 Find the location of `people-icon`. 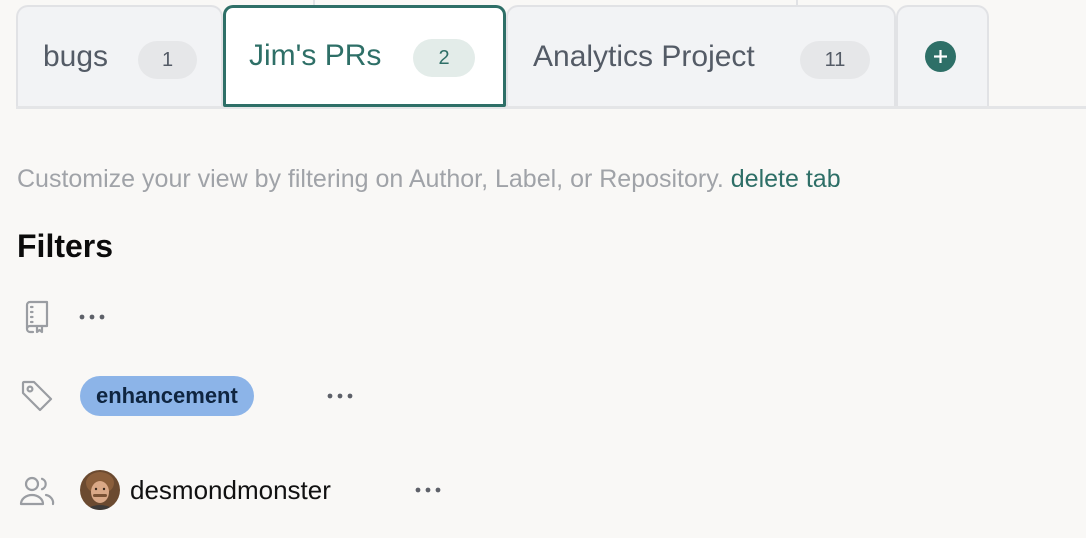

people-icon is located at coordinates (37, 490).